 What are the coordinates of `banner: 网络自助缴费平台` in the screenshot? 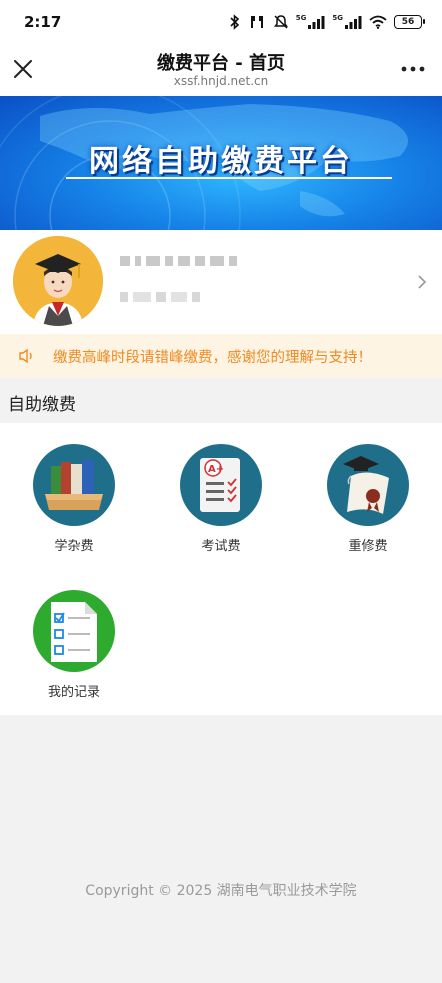 It's located at (221, 163).